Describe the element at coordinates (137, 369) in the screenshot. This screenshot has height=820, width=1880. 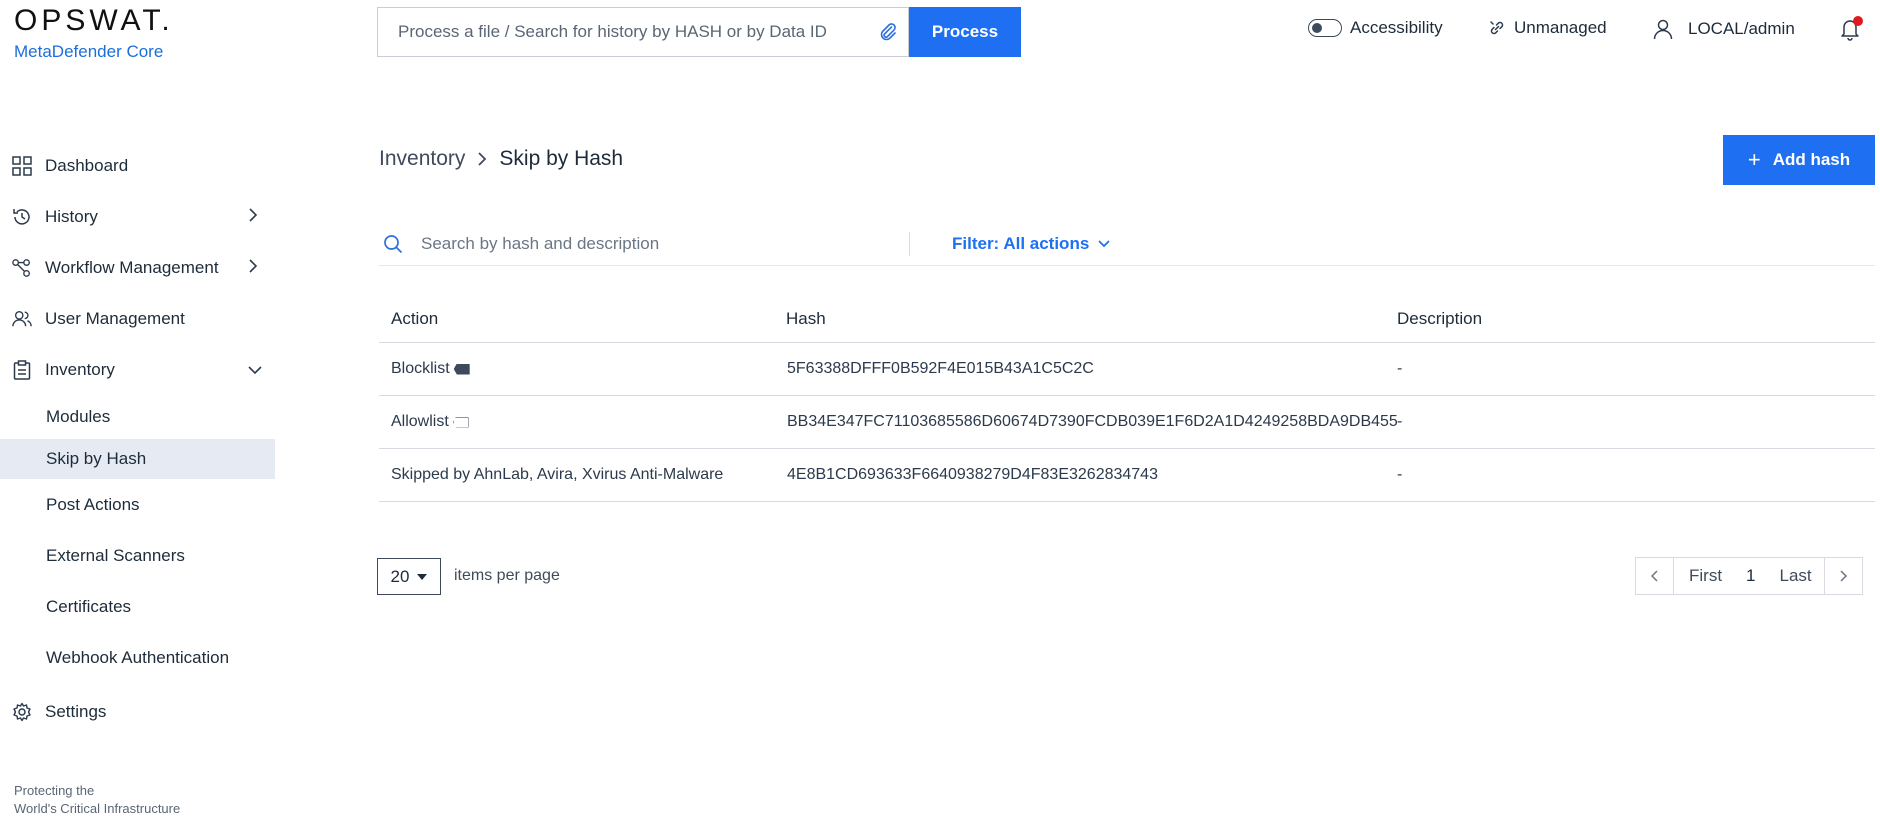
I see `sidebar-item-inventory: Inventory` at that location.